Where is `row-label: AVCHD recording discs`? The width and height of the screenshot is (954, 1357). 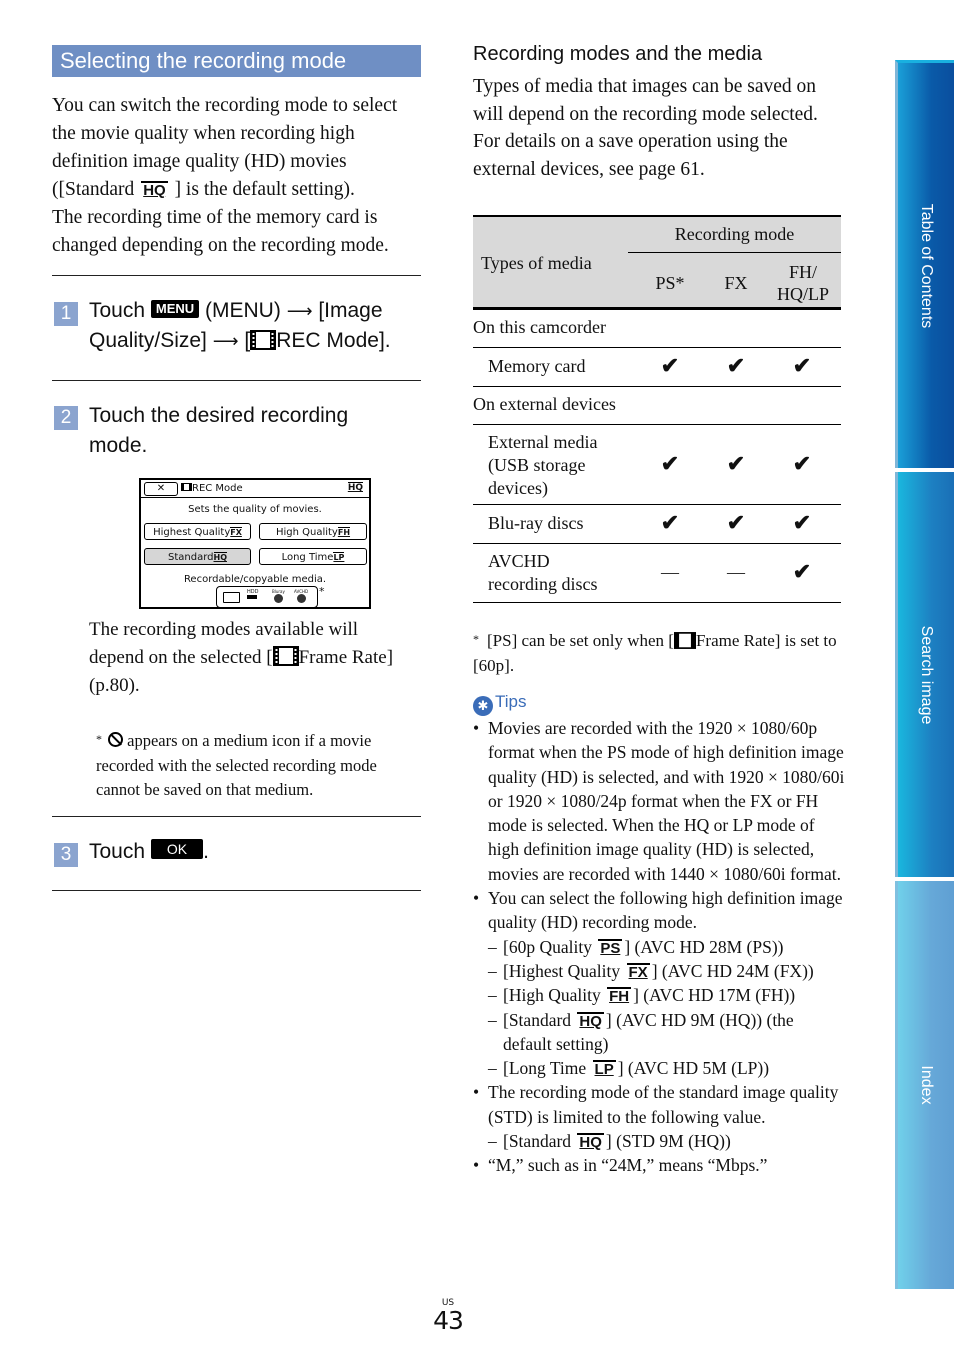
row-label: AVCHD recording discs is located at coordinates (543, 572).